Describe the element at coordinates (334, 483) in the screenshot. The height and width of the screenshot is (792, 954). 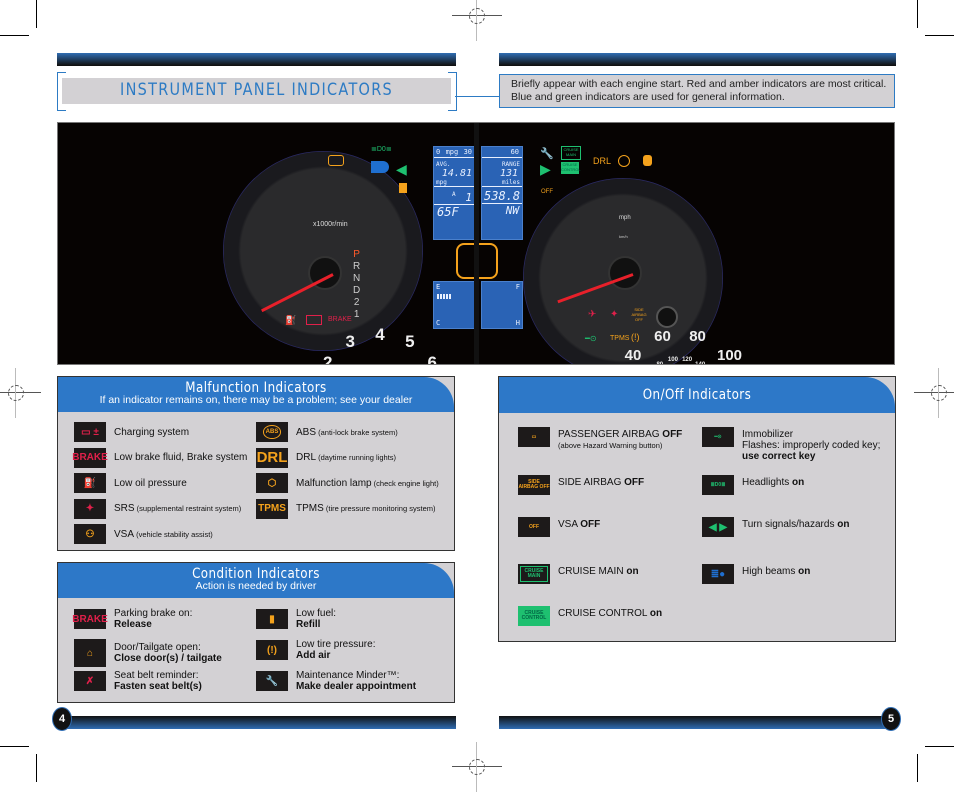
I see `indicator-name: Malfunction lamp` at that location.